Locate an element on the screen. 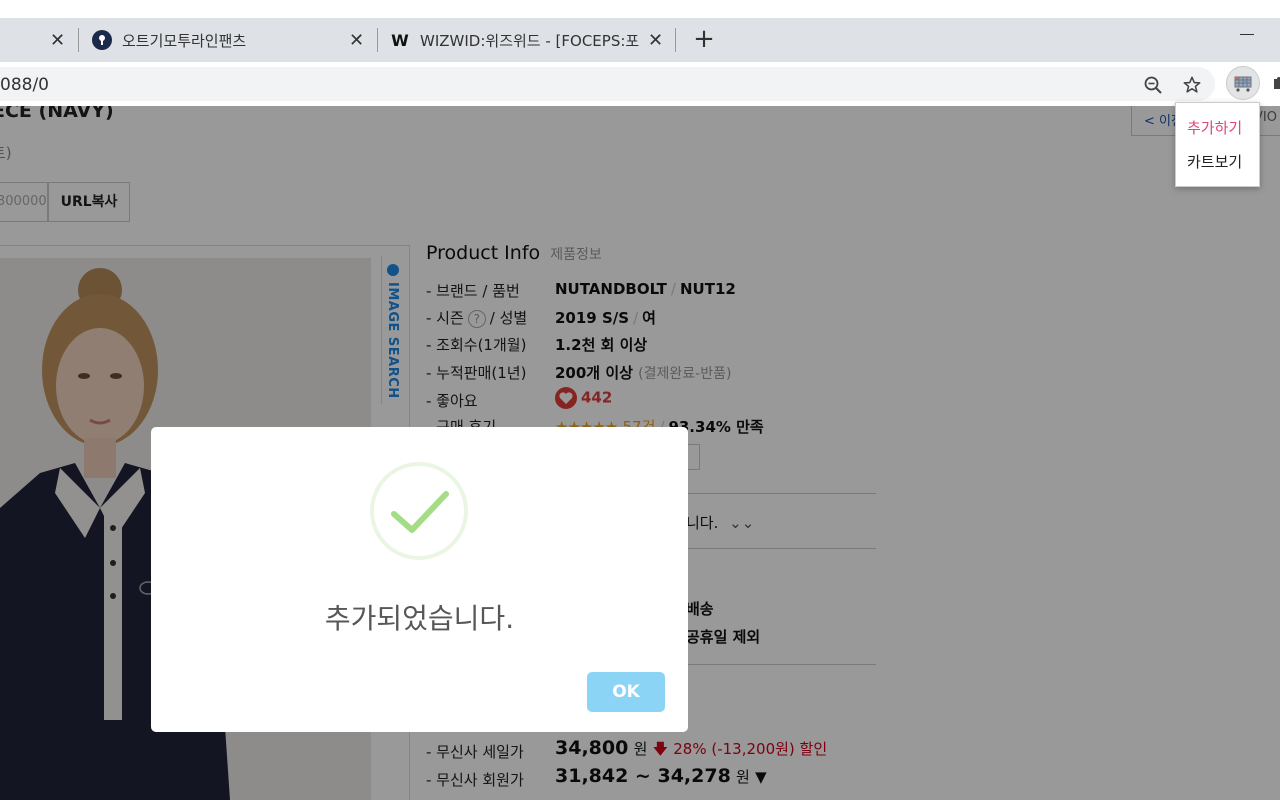 This screenshot has height=800, width=1280. tab-1: ✕ is located at coordinates (39, 40).